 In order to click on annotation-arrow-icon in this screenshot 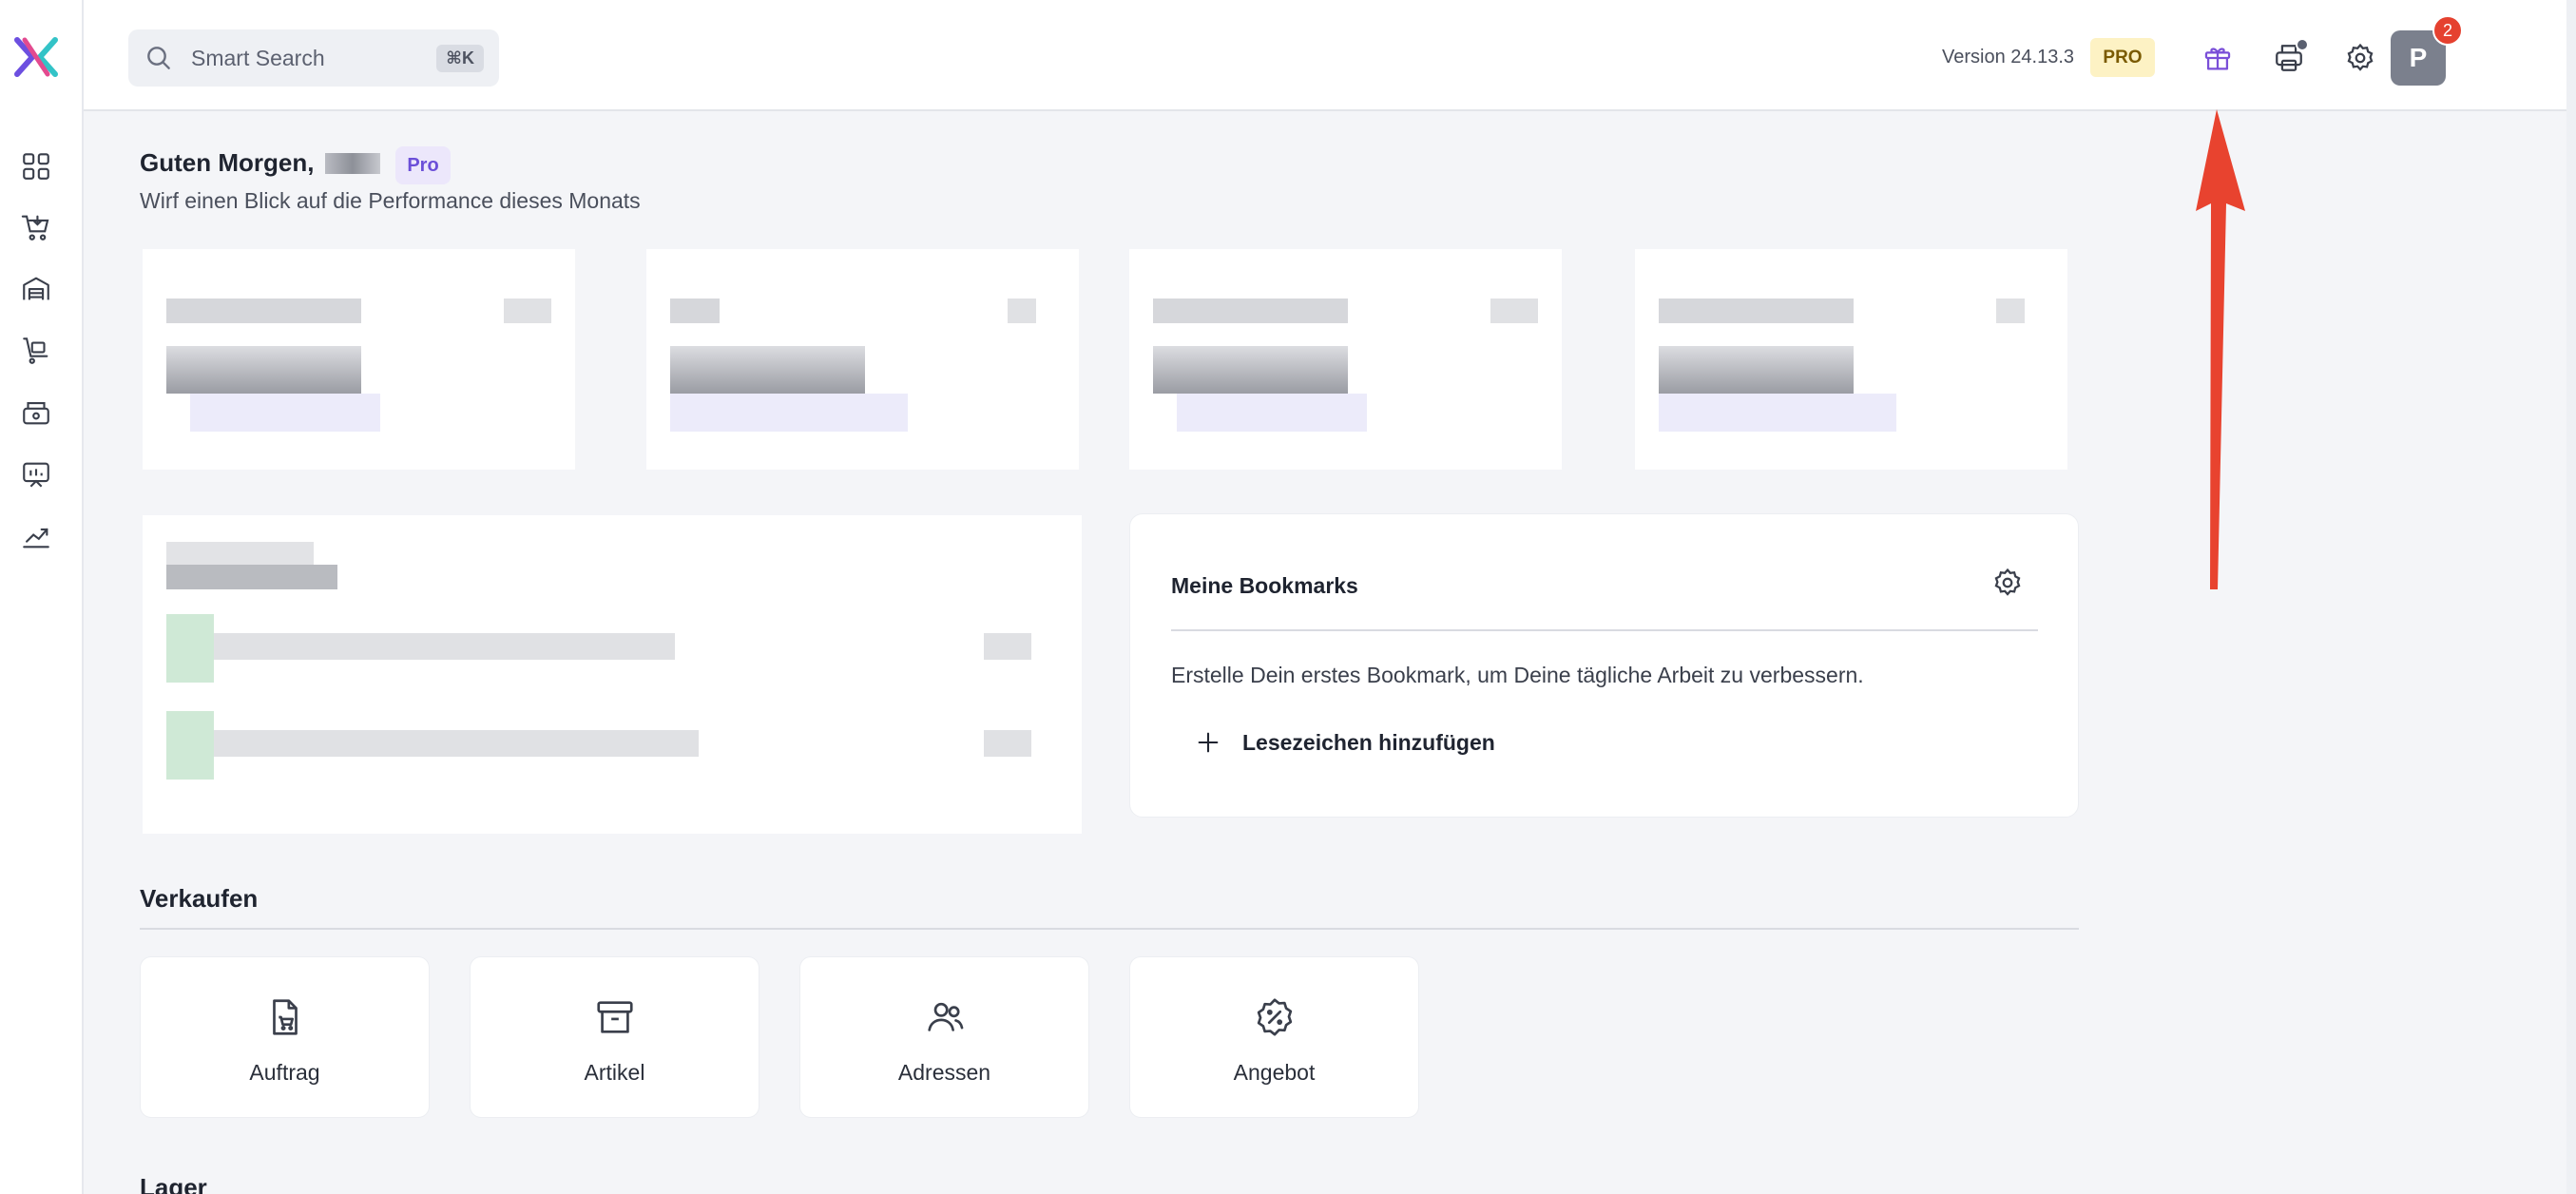, I will do `click(2220, 349)`.